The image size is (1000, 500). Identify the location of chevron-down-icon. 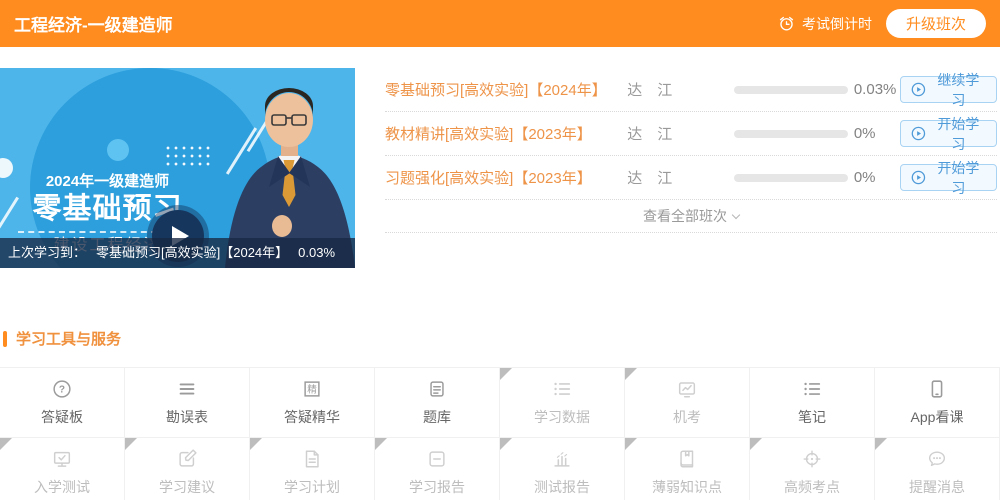
(736, 215).